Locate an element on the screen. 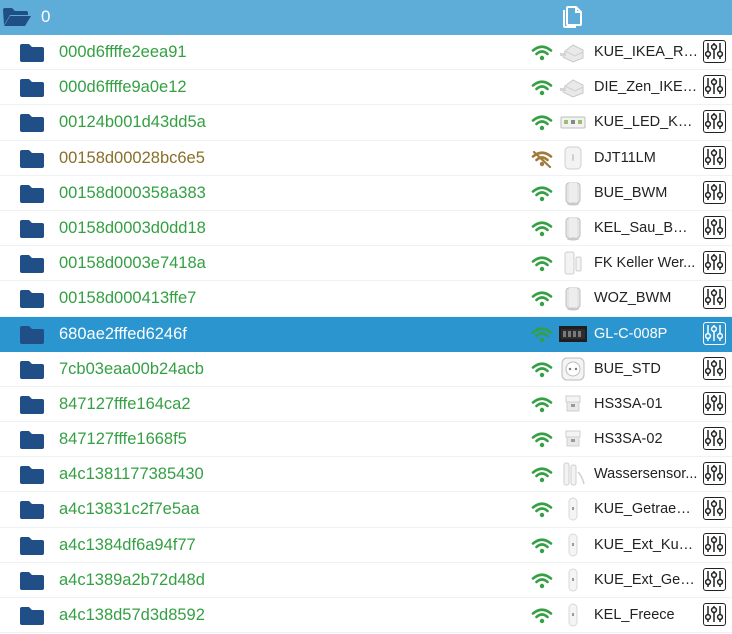 Image resolution: width=732 pixels, height=634 pixels. device-name: WOZ_BWM is located at coordinates (633, 298).